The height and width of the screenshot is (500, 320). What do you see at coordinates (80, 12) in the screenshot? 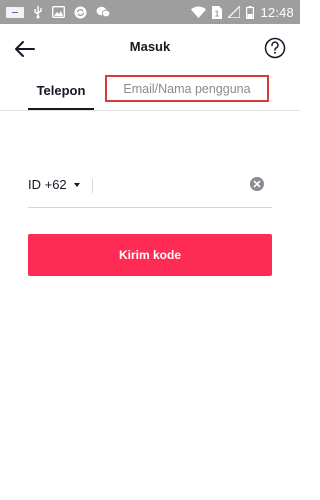
I see `sync-icon` at bounding box center [80, 12].